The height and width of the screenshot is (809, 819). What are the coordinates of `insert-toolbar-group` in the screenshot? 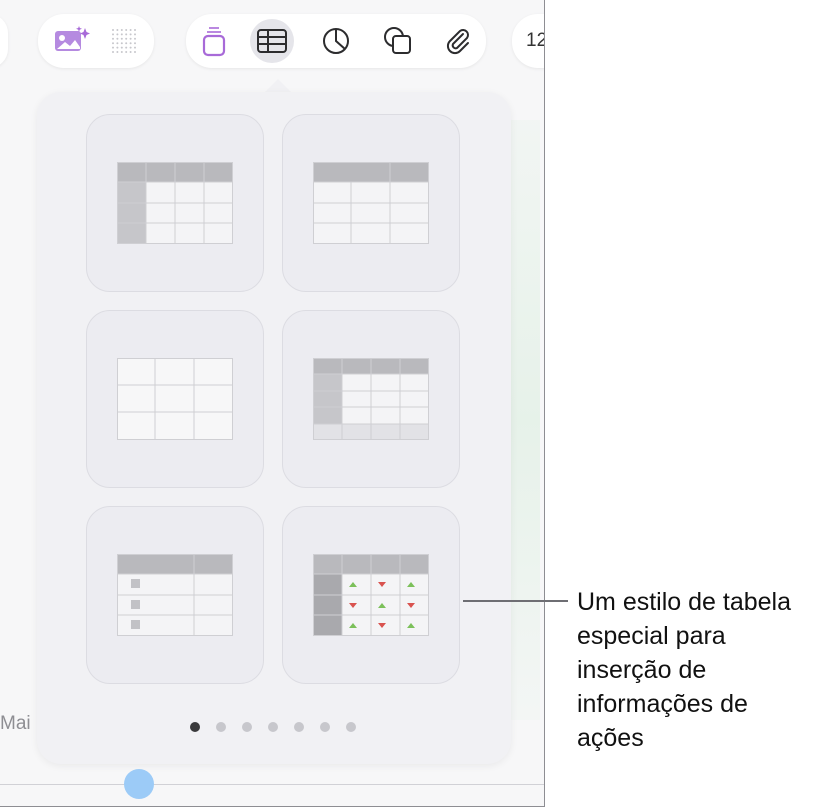 It's located at (336, 41).